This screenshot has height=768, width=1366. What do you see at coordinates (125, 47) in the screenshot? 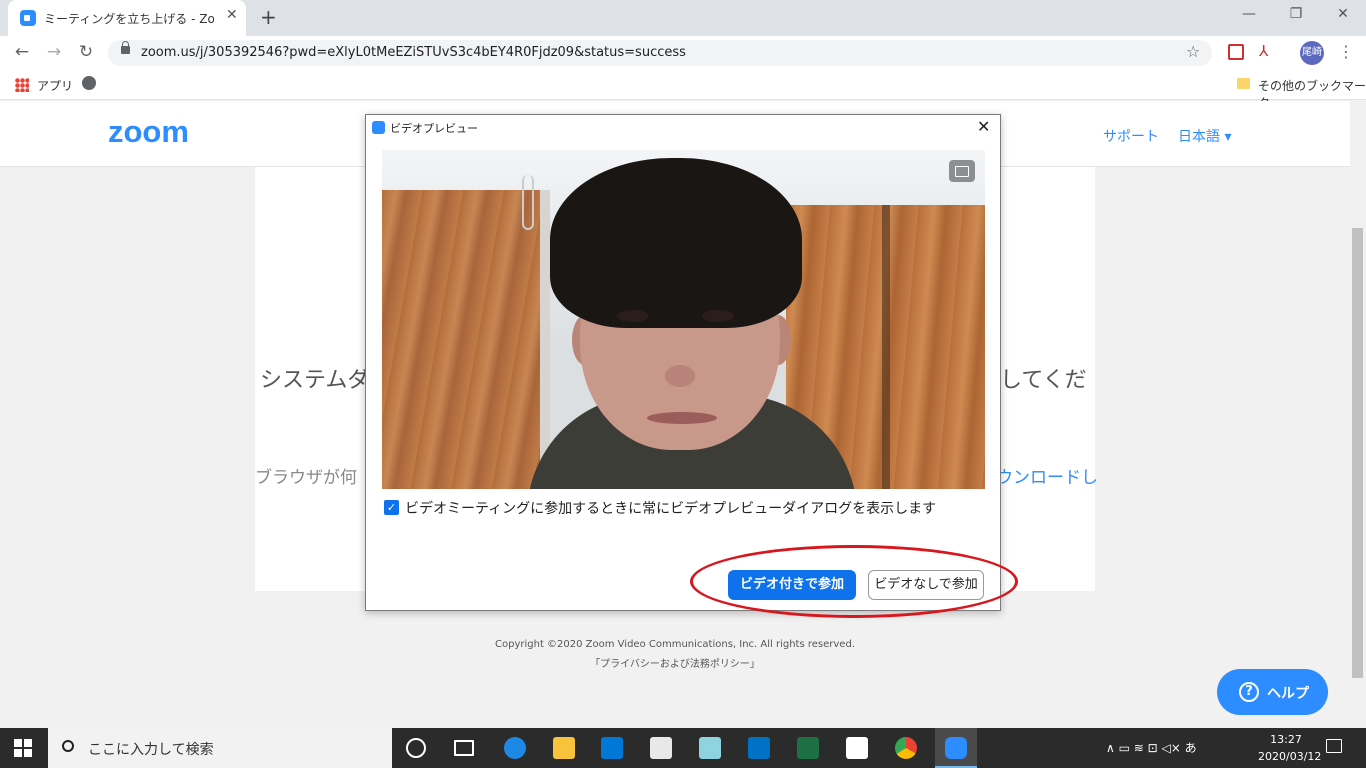
I see `lock-icon` at bounding box center [125, 47].